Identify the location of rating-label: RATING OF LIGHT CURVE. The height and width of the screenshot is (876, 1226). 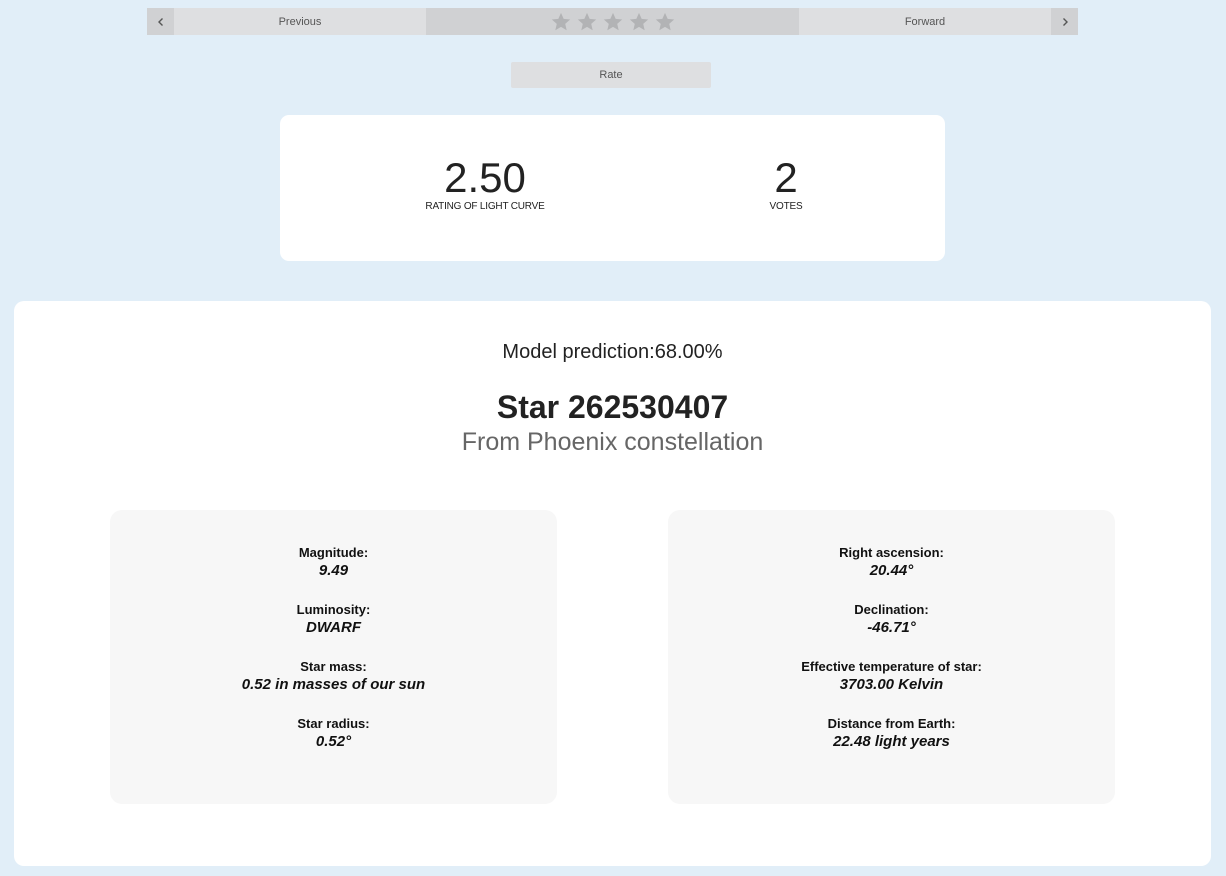
(485, 206).